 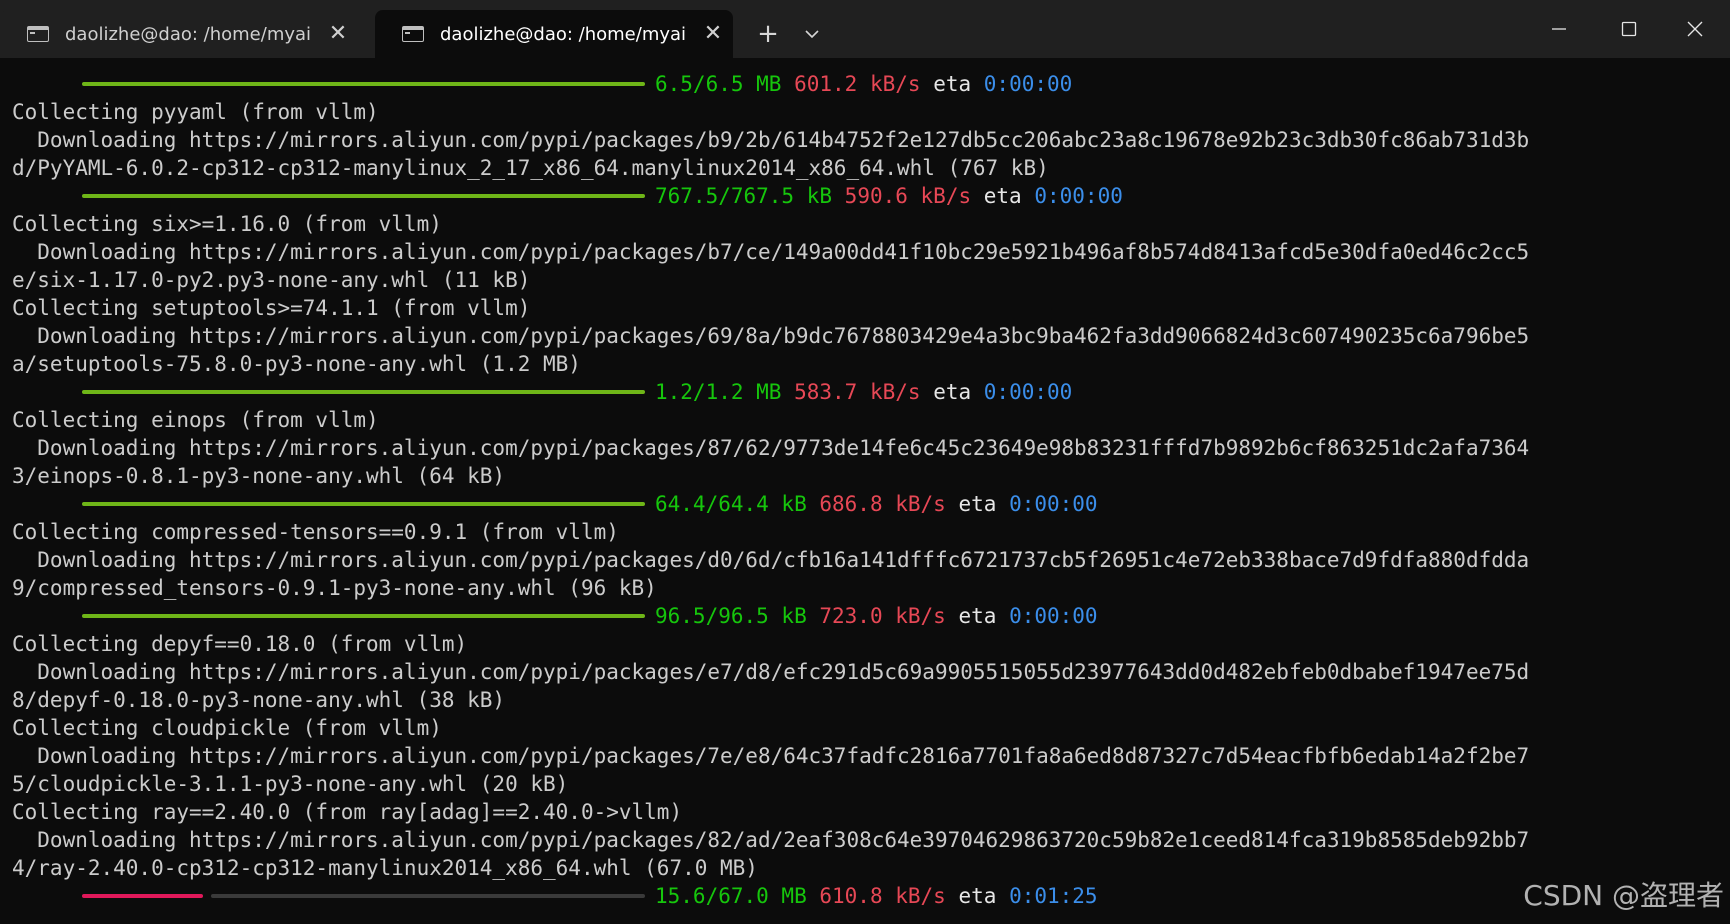 What do you see at coordinates (142, 896) in the screenshot?
I see `progress-bar-fill` at bounding box center [142, 896].